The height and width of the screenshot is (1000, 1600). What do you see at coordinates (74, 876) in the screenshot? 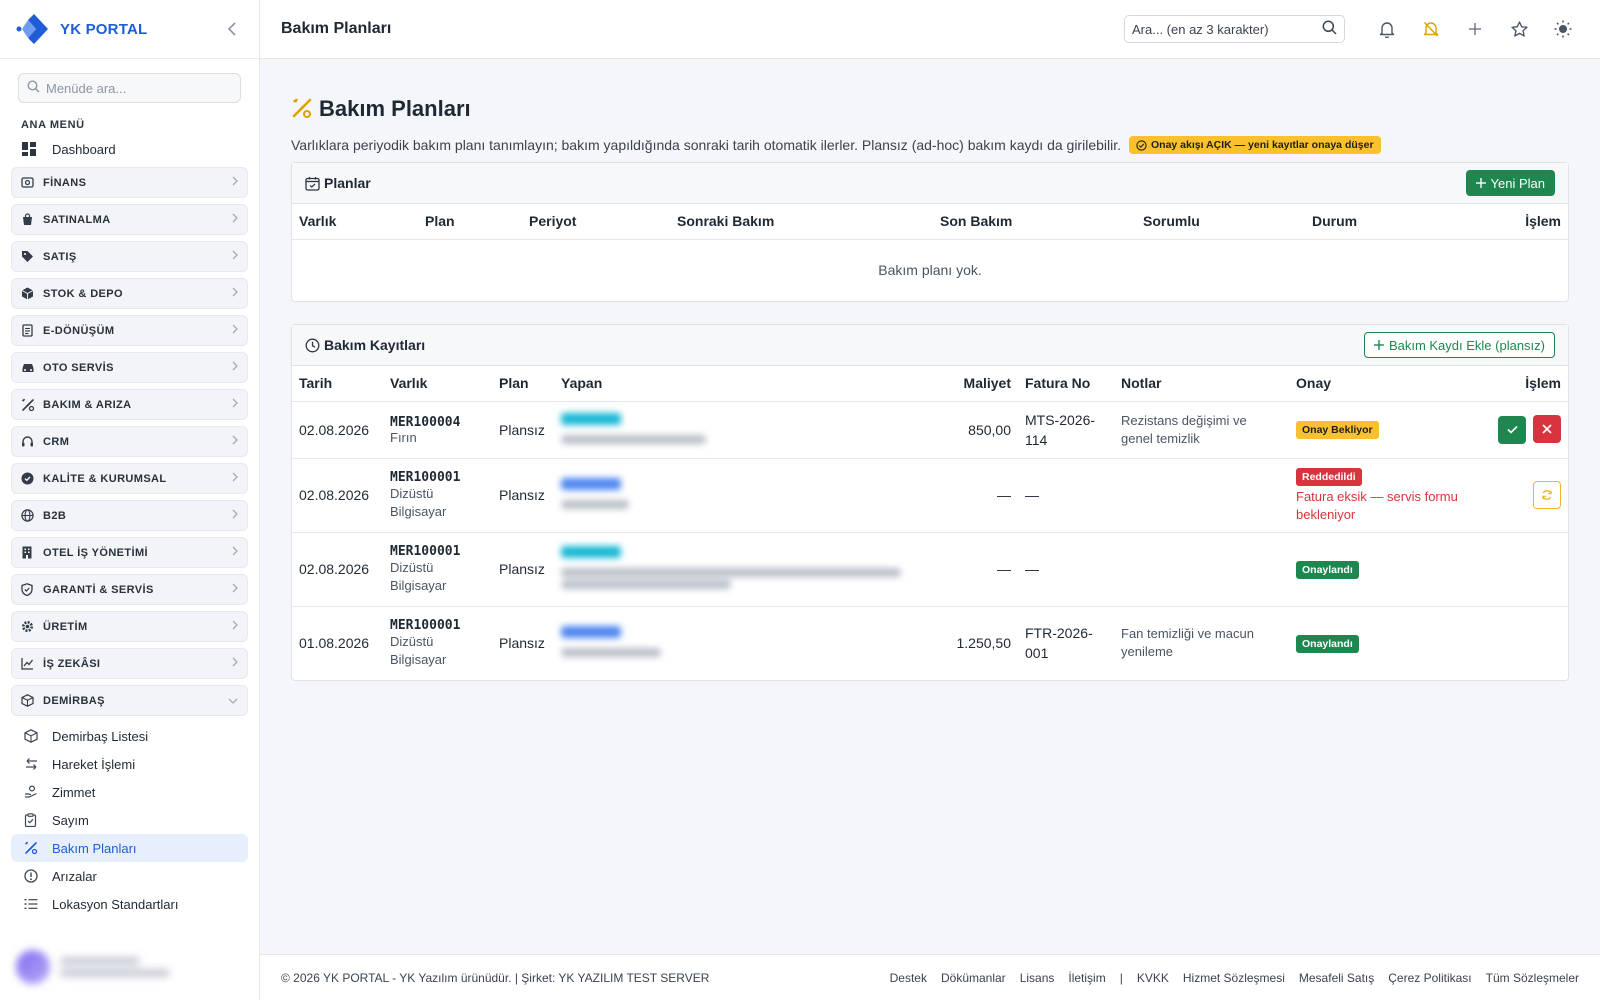
I see `sidebar-subitem-label: Arızalar` at bounding box center [74, 876].